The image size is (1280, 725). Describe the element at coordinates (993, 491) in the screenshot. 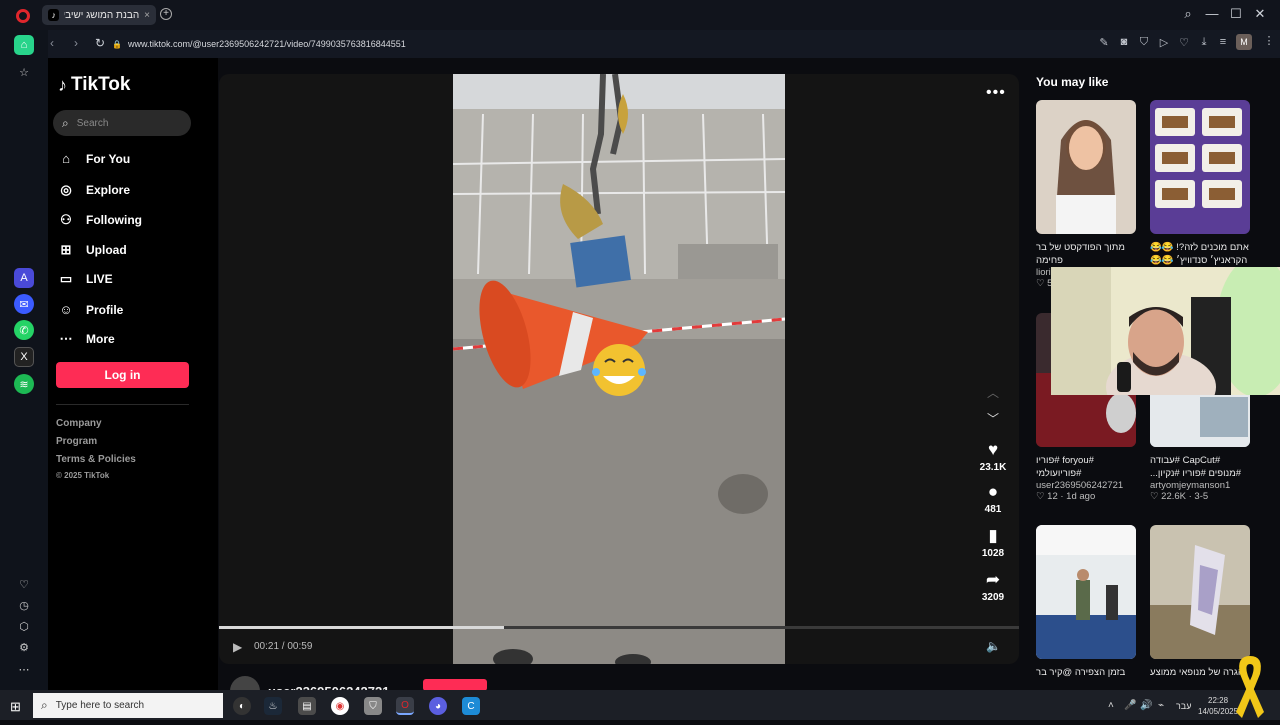

I see `comment-icon: ●` at that location.